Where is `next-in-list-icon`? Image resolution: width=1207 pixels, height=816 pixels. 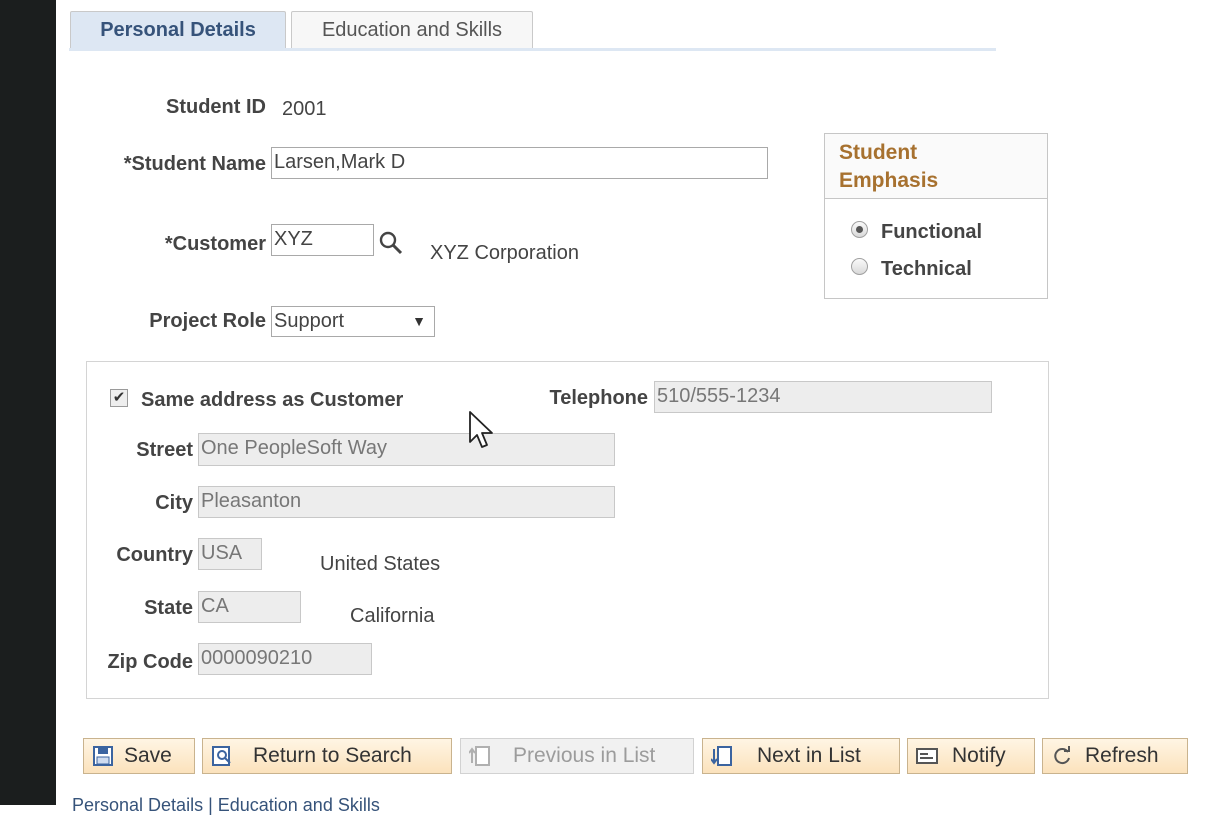 next-in-list-icon is located at coordinates (721, 756).